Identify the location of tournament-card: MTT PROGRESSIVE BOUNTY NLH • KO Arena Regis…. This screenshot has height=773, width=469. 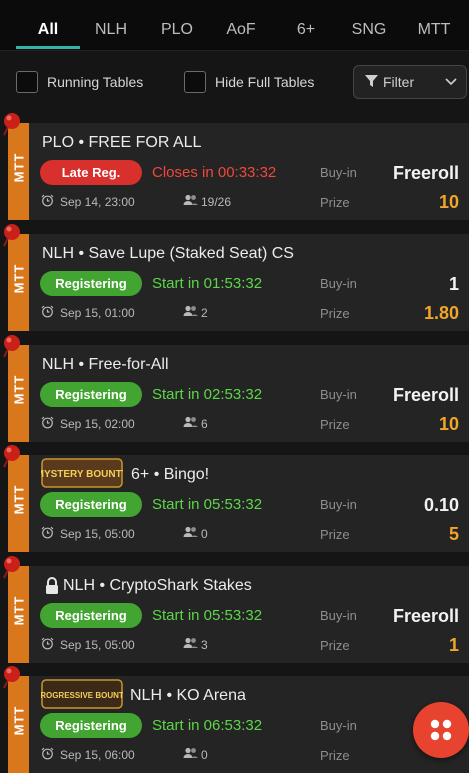
(236, 719).